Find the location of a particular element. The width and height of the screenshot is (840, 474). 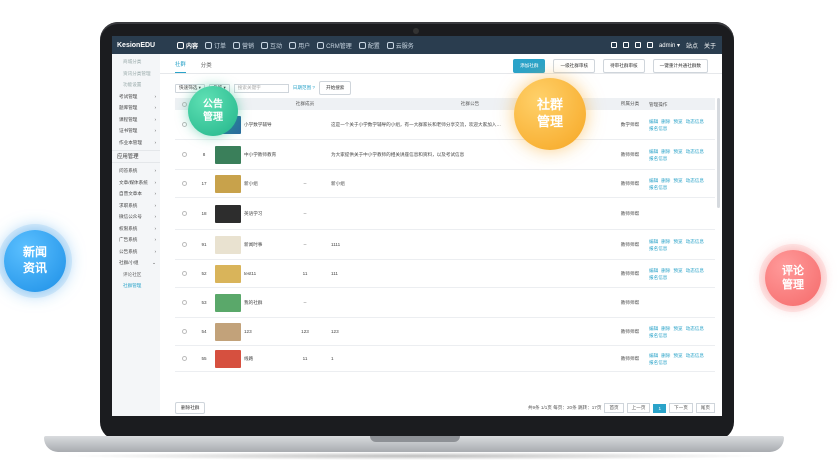

next-page-button: 下一页 is located at coordinates (681, 408).